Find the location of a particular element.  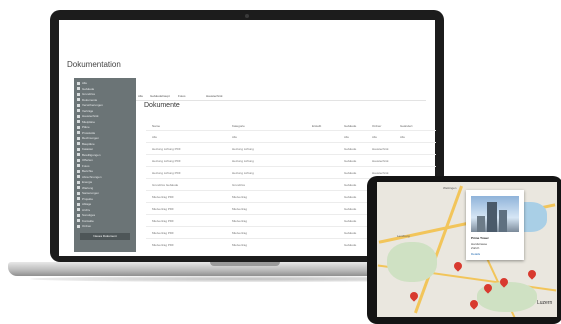

page-title: Dokumentation is located at coordinates (94, 64).